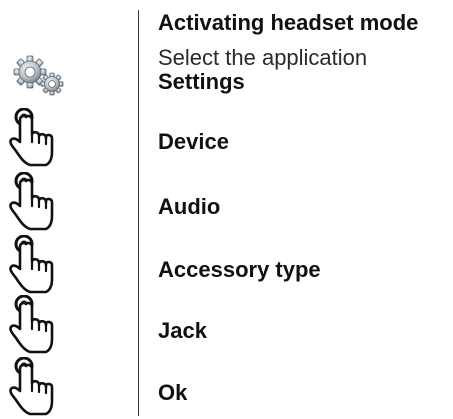  Describe the element at coordinates (182, 330) in the screenshot. I see `step-jack: Jack` at that location.